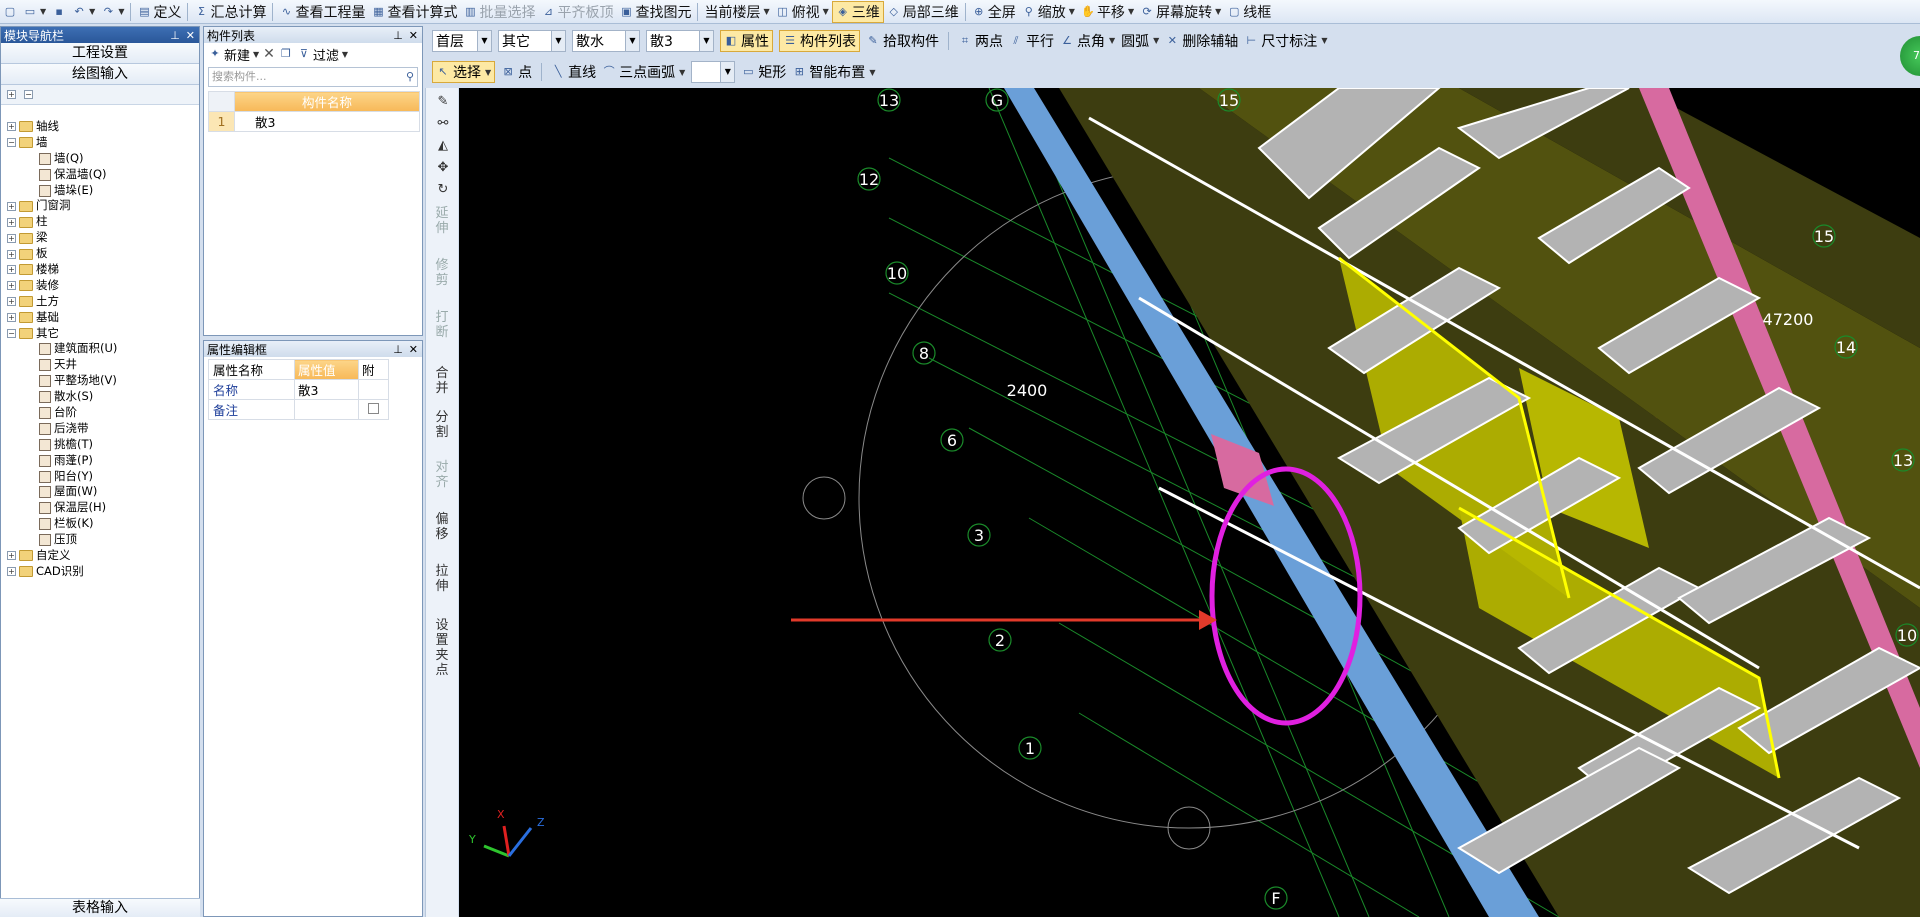 Image resolution: width=1920 pixels, height=917 pixels. I want to click on align-button: 对齐, so click(442, 475).